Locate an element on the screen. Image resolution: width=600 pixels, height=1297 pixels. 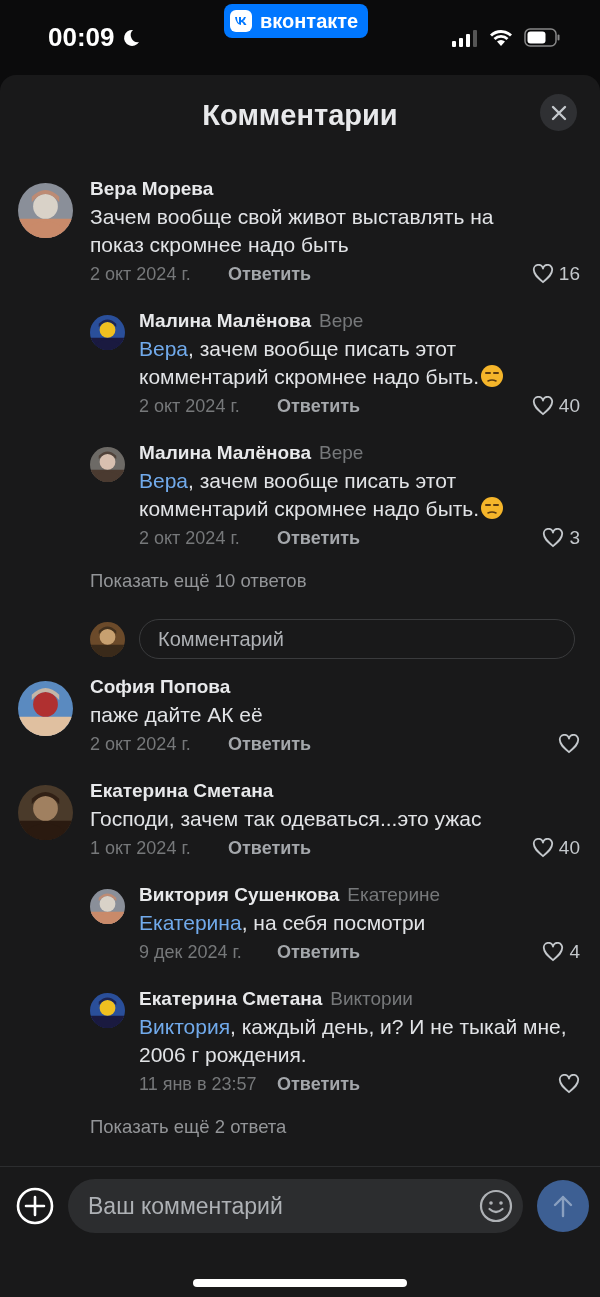
battery-icon is located at coordinates (542, 37).